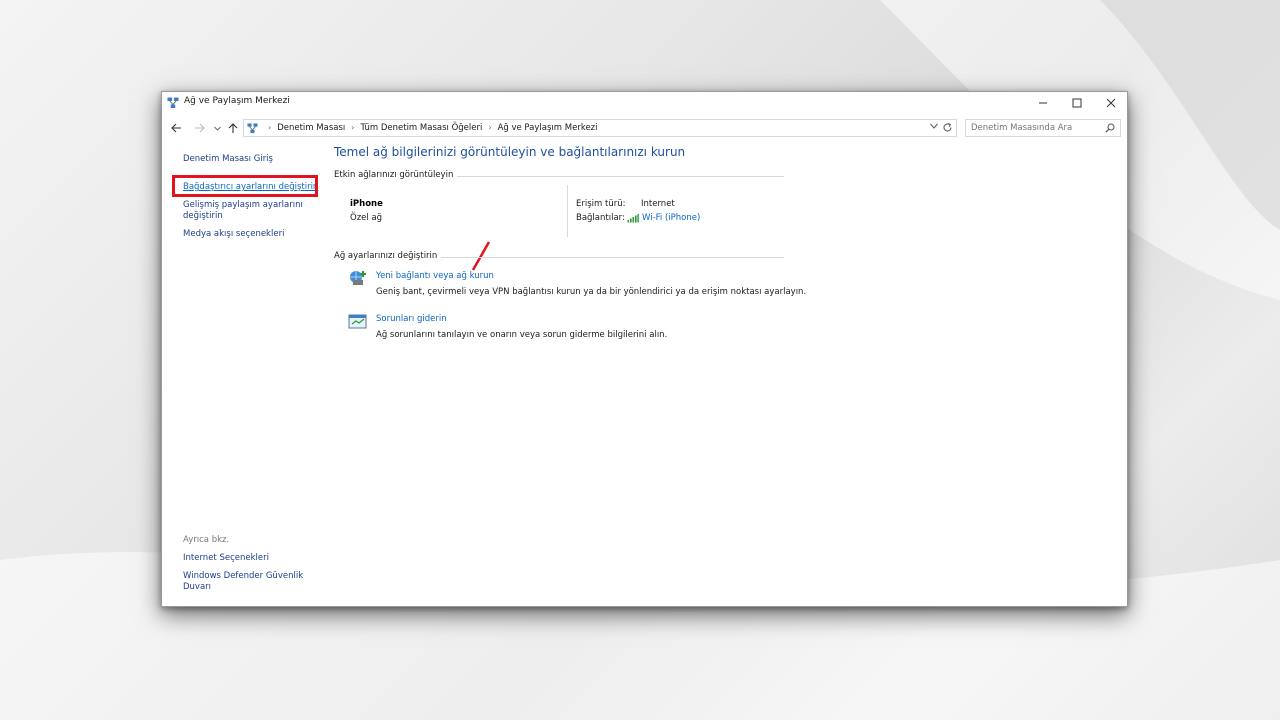 The height and width of the screenshot is (720, 1280). I want to click on search-box, so click(1043, 128).